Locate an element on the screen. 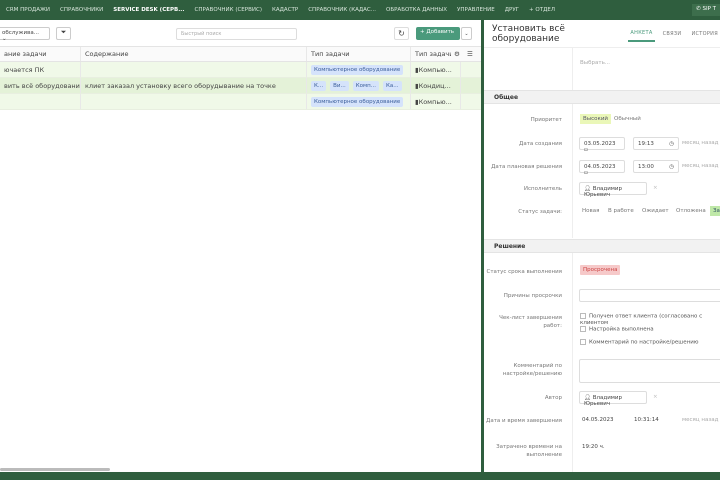  col-name: ание задачи is located at coordinates (40, 54).